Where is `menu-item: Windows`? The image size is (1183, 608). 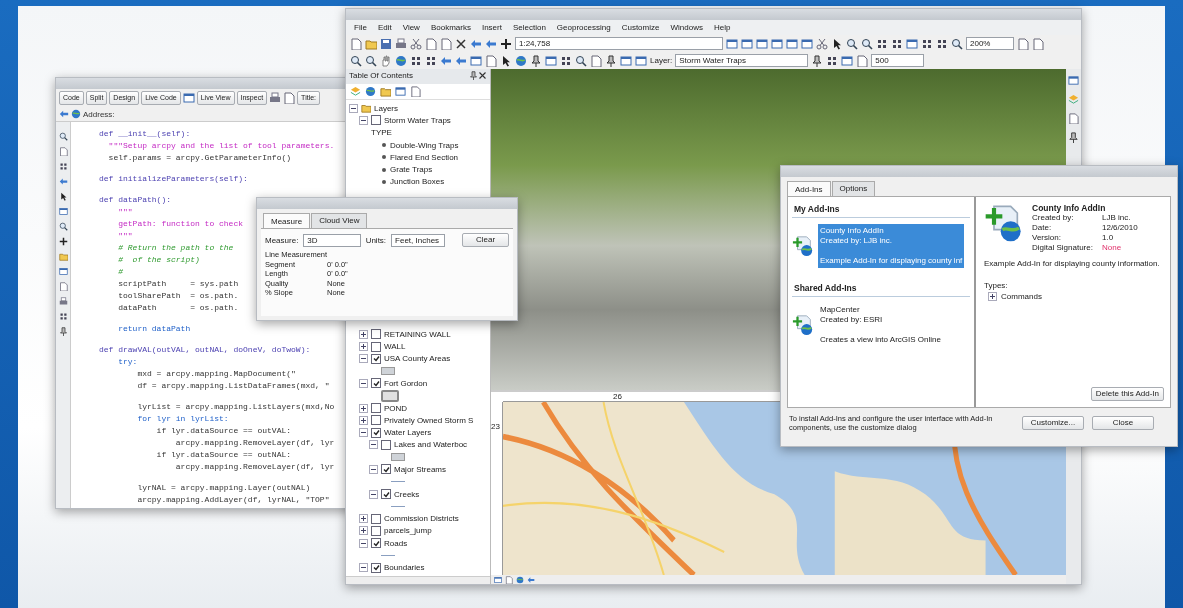 menu-item: Windows is located at coordinates (686, 27).